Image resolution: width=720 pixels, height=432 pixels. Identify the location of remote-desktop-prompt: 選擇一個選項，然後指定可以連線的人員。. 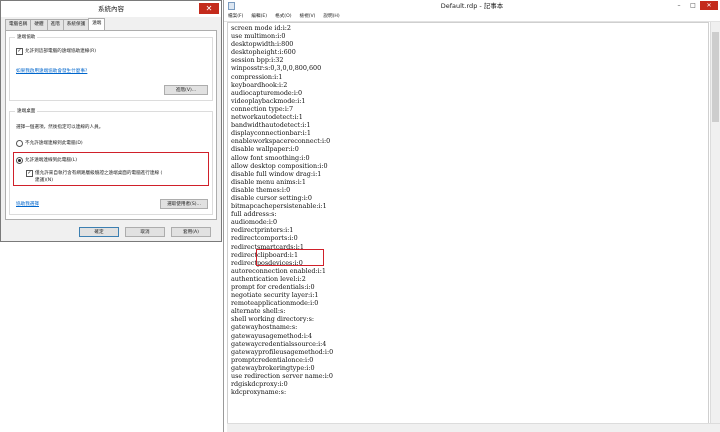
(60, 127).